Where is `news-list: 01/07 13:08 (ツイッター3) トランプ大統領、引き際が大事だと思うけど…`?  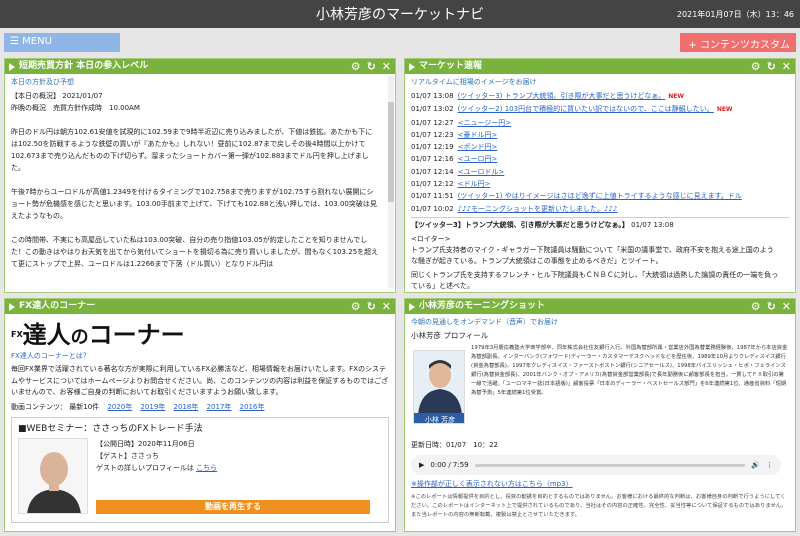 news-list: 01/07 13:08 (ツイッター3) トランプ大統領、引き際が大事だと思うけど… is located at coordinates (600, 152).